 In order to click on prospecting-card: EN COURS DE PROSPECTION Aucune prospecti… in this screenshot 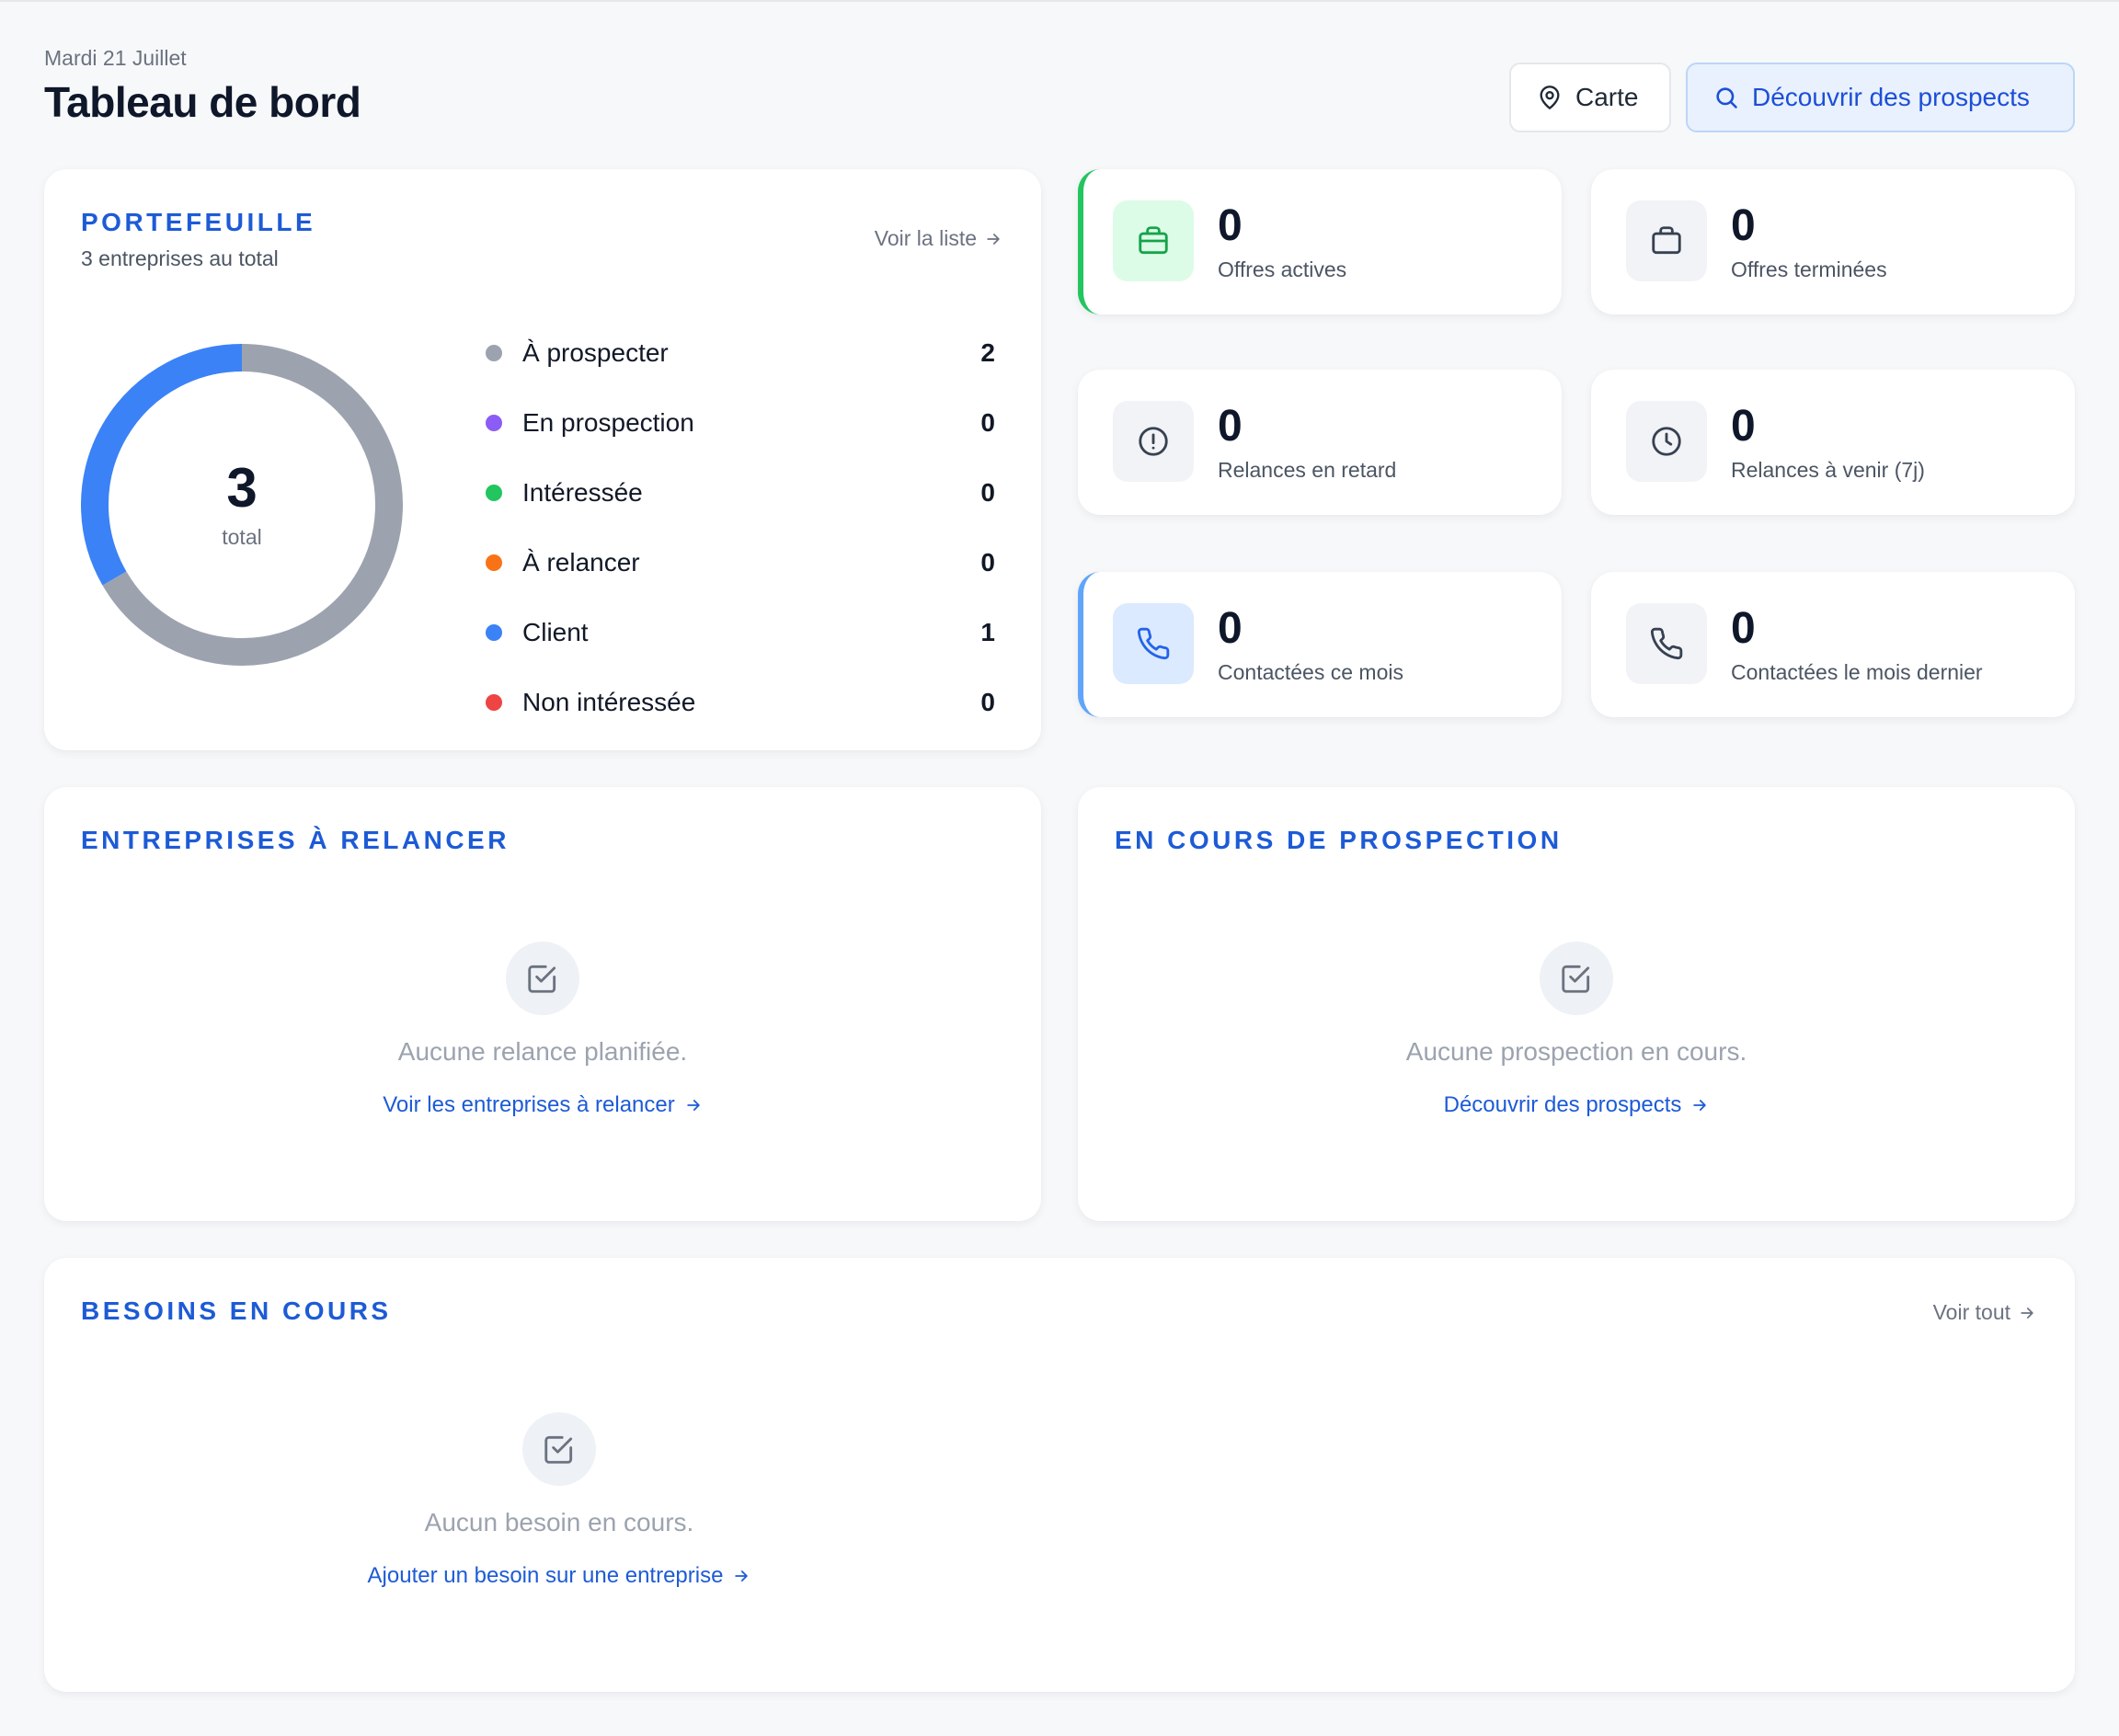, I will do `click(1577, 1004)`.